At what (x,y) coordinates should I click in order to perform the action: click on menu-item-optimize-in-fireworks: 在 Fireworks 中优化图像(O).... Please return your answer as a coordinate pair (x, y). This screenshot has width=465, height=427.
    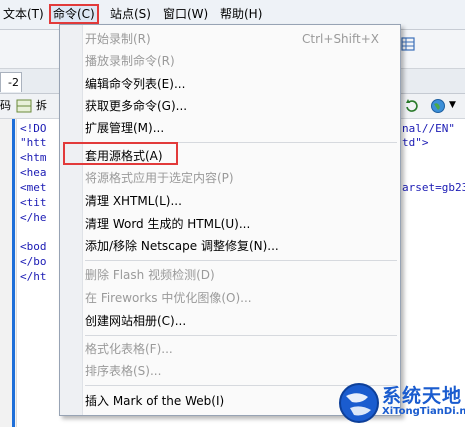
    Looking at the image, I should click on (168, 298).